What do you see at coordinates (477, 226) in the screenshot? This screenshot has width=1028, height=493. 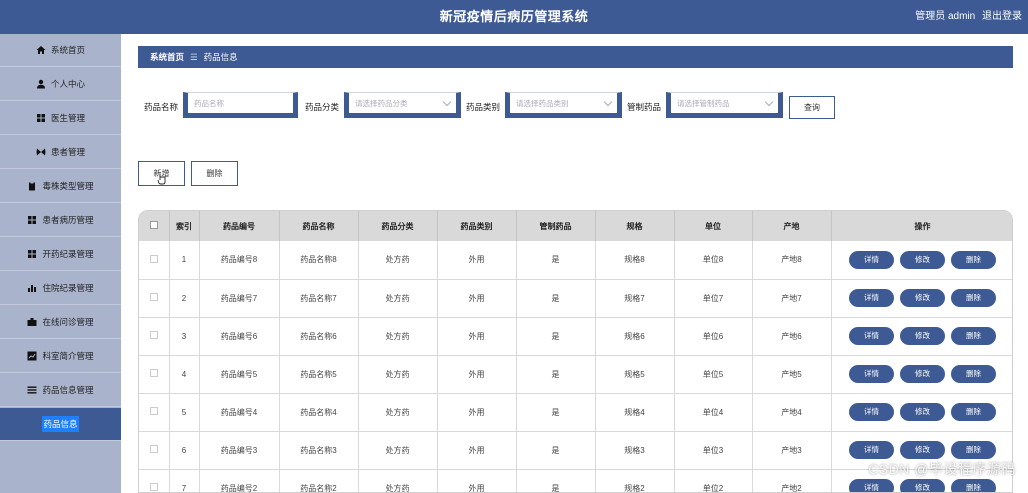 I see `column-header: 药品类别` at bounding box center [477, 226].